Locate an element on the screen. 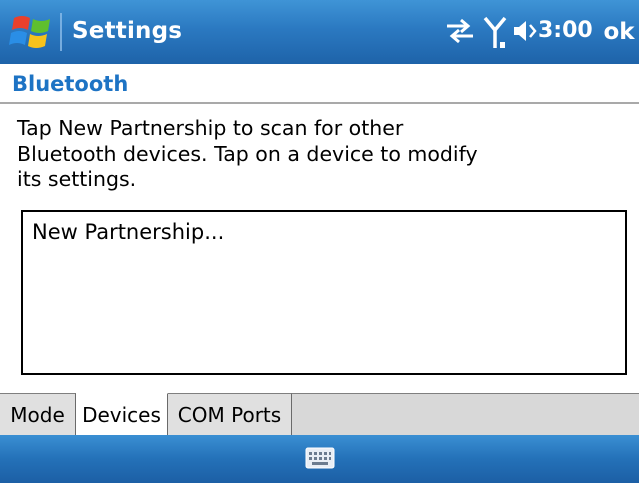 The image size is (639, 483). windows-start-icon is located at coordinates (29, 32).